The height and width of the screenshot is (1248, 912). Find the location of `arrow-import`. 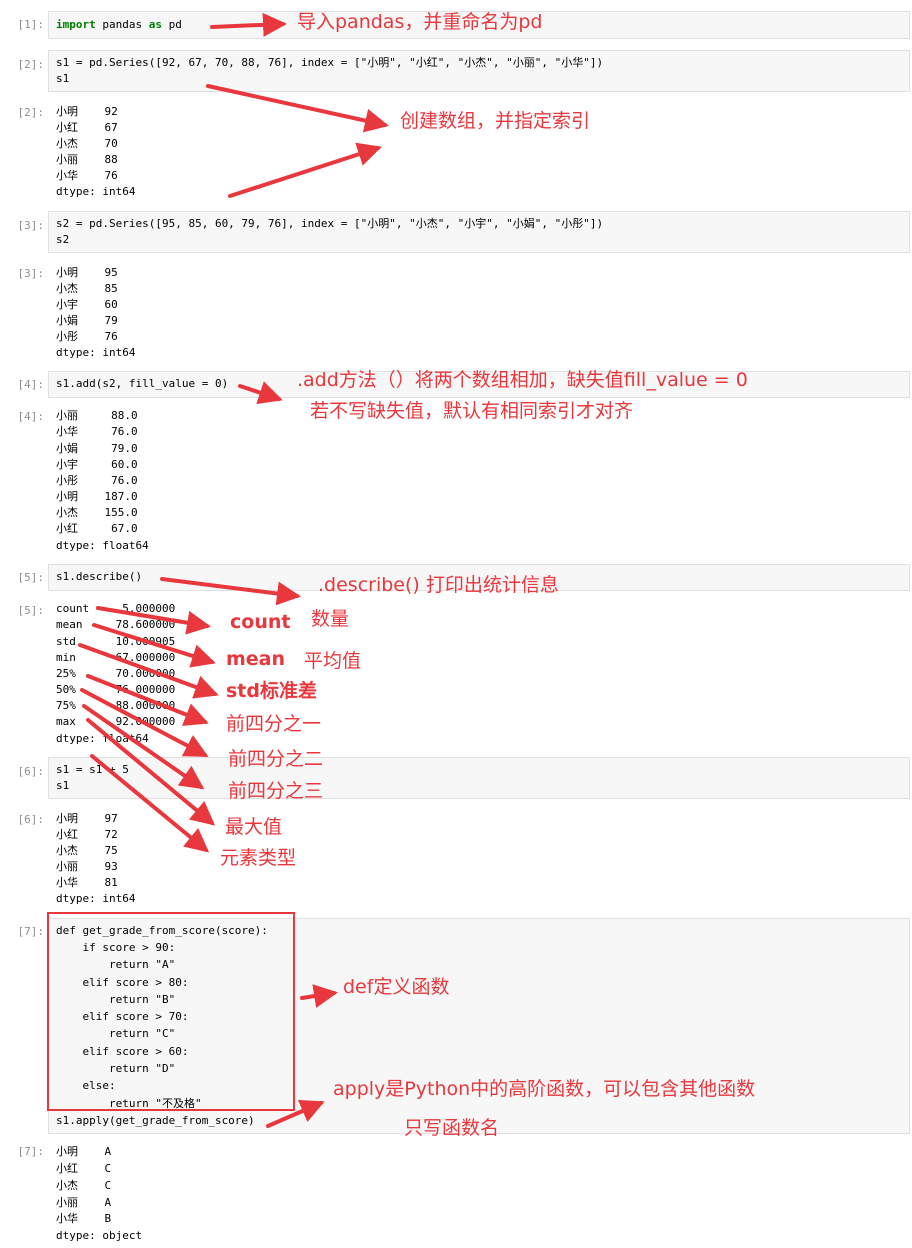

arrow-import is located at coordinates (248, 24).